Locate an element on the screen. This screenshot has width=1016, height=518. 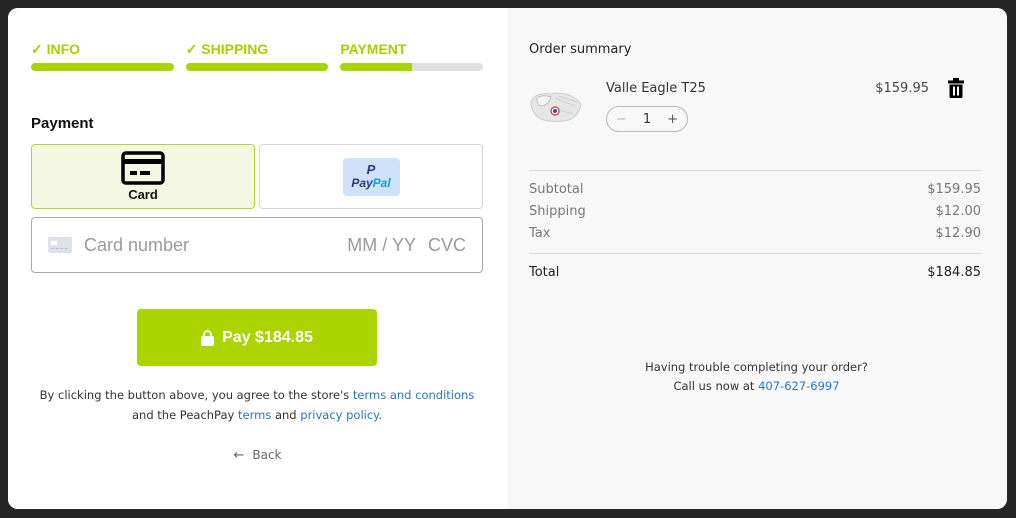
back-link: ← Back is located at coordinates (257, 455).